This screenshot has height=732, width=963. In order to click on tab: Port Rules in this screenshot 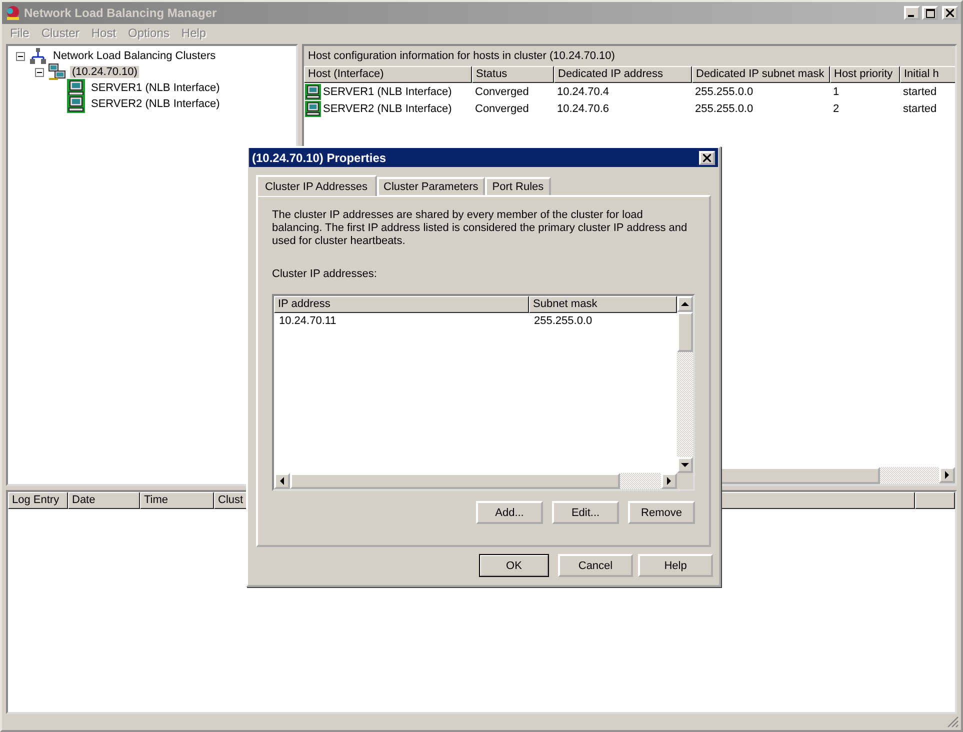, I will do `click(518, 186)`.